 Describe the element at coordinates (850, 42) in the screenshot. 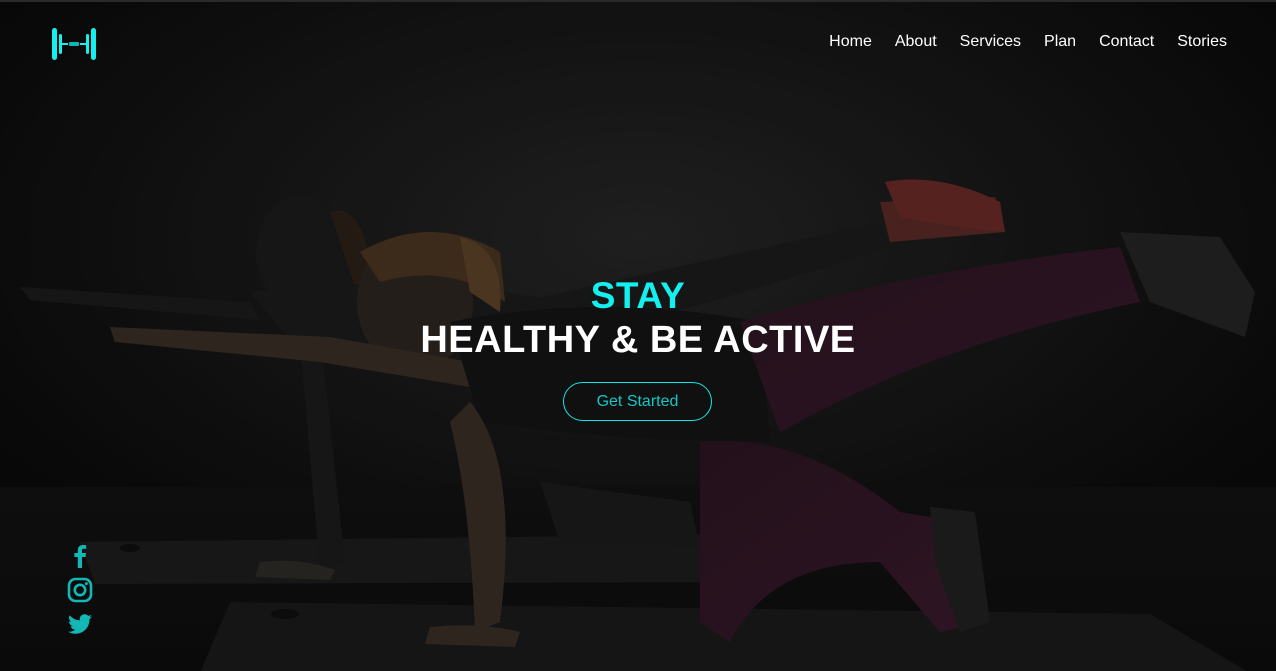

I see `nav-home: Home` at that location.